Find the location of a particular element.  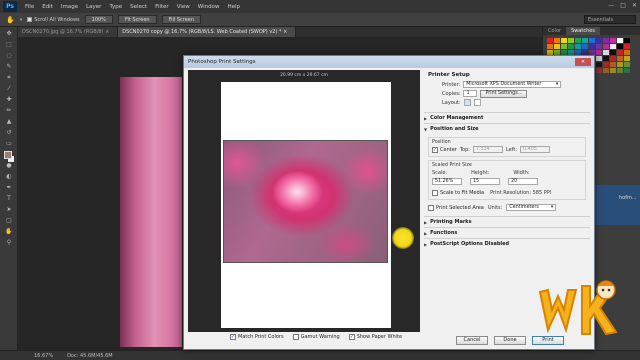

height-input: 15 is located at coordinates (485, 181).